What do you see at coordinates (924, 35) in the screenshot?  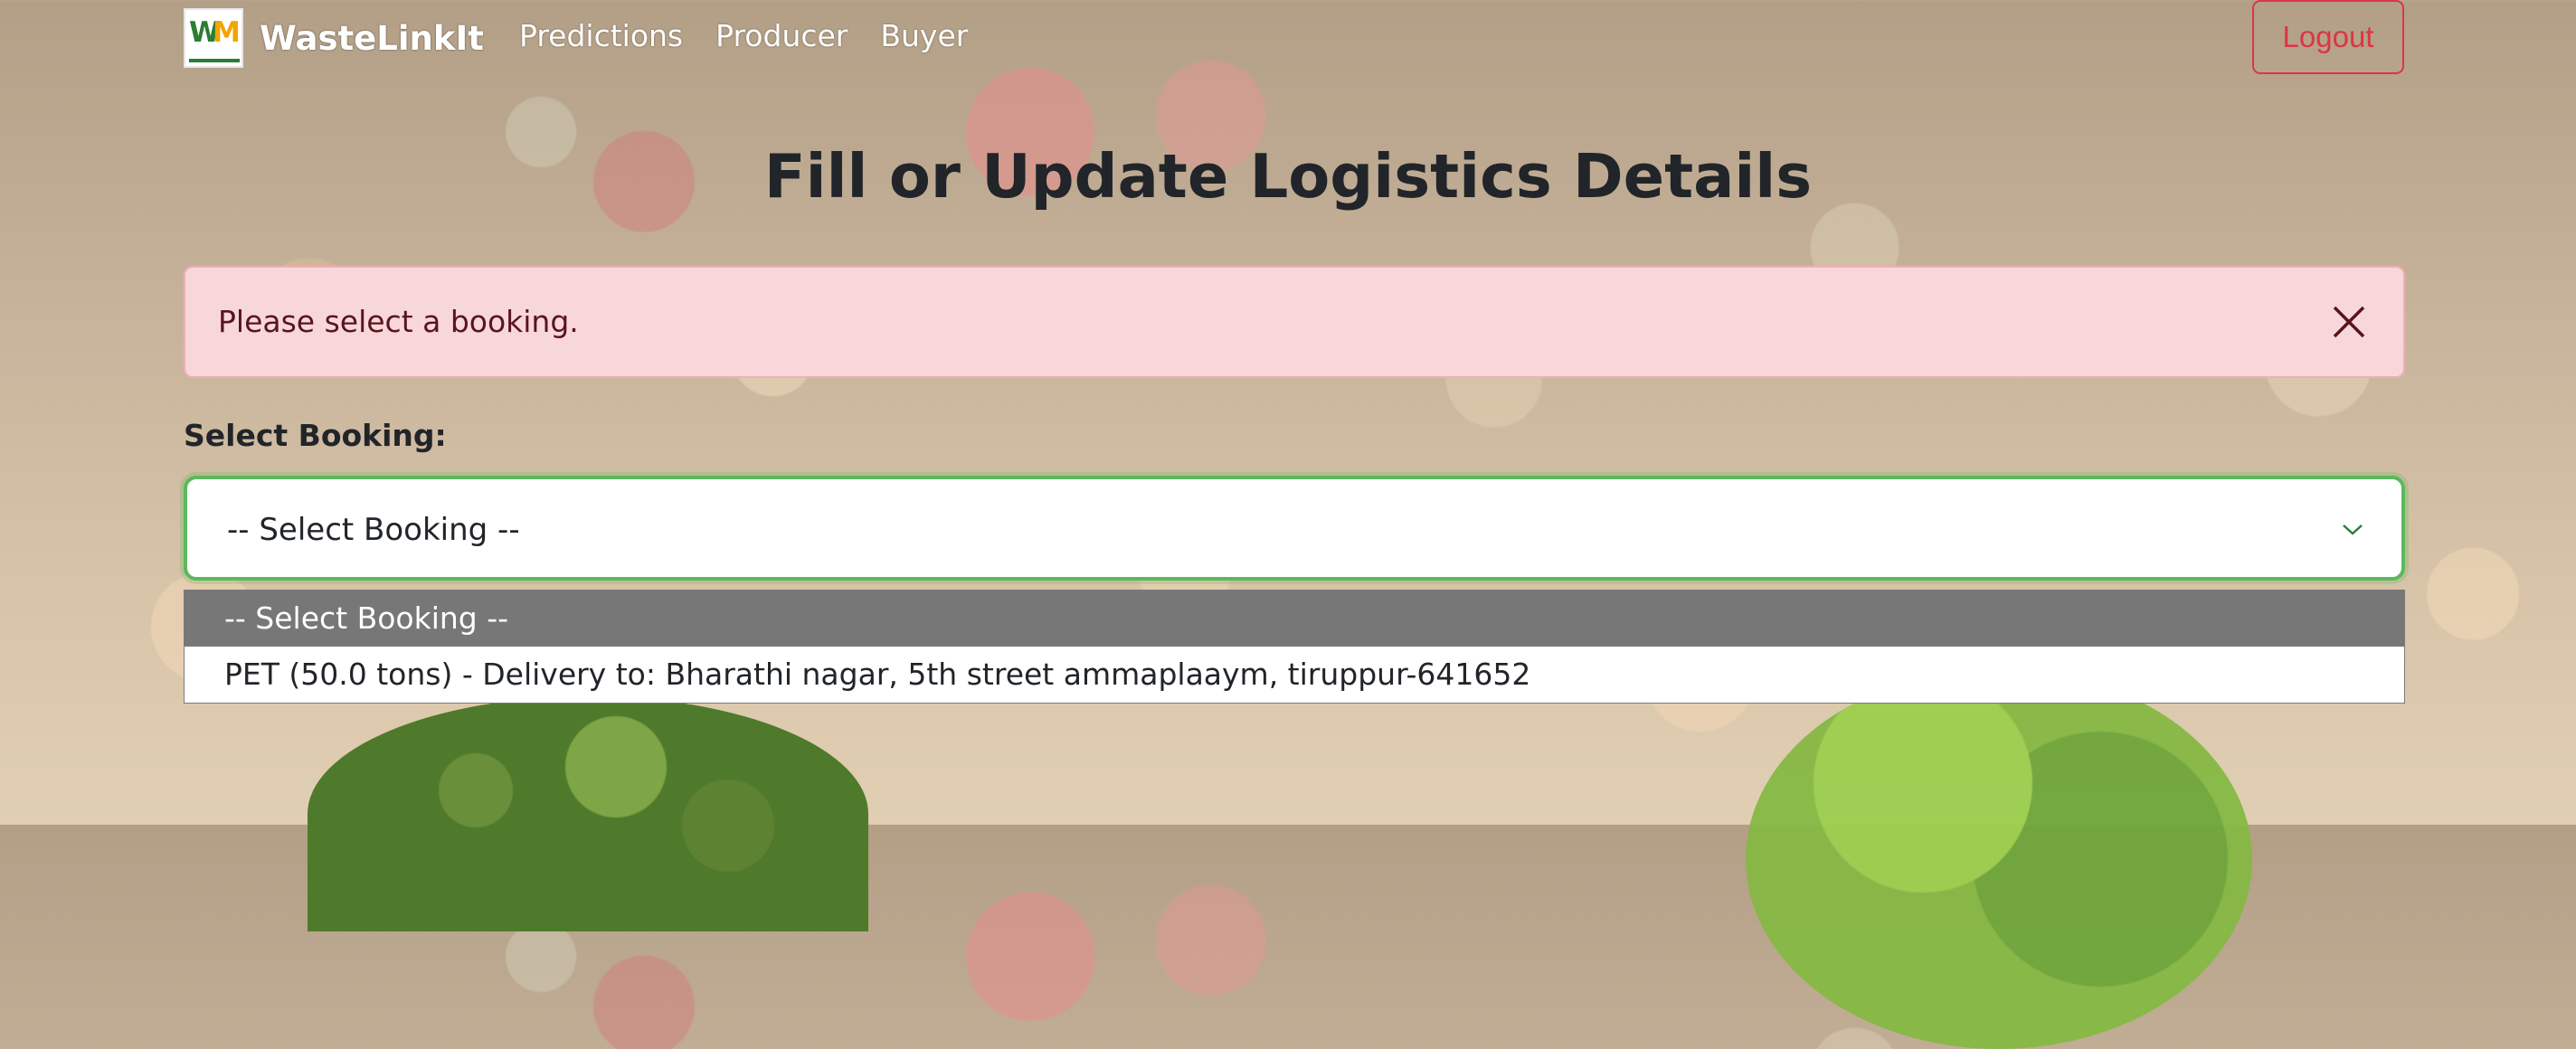 I see `nav-link-buyer: Buyer` at bounding box center [924, 35].